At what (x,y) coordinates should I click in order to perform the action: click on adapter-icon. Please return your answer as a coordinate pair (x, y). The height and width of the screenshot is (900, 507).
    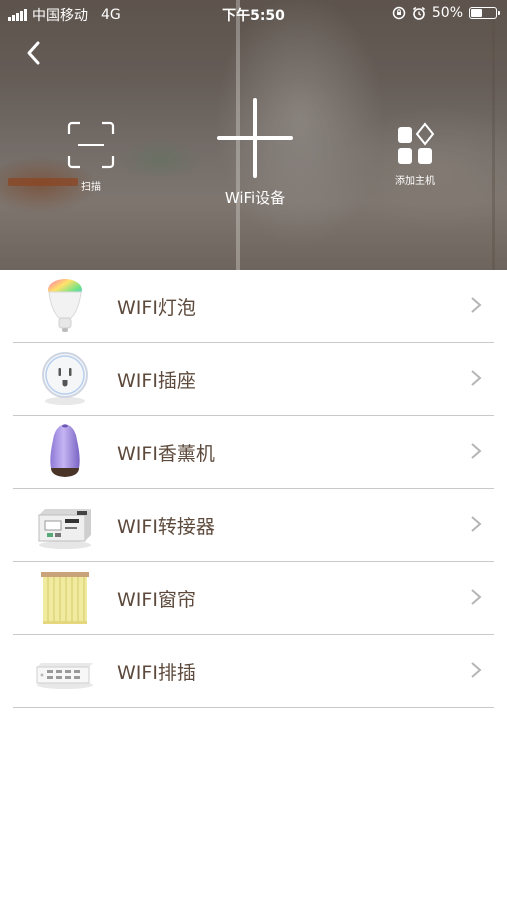
    Looking at the image, I should click on (64, 529).